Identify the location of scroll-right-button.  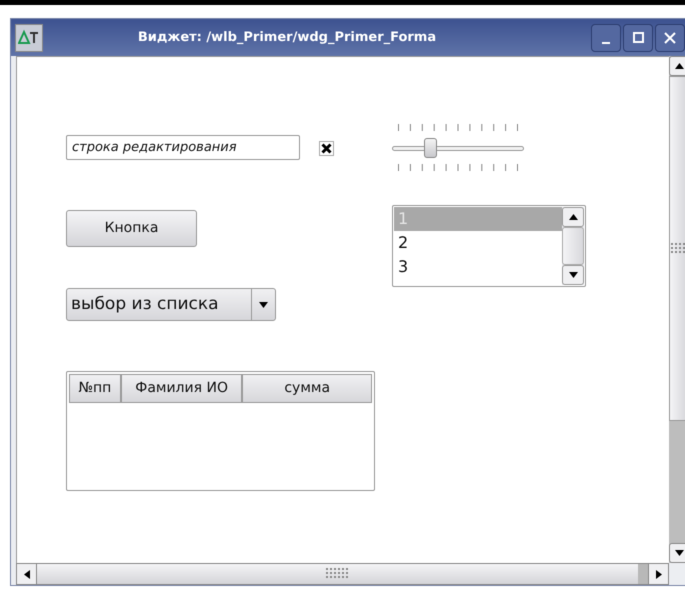
(658, 574).